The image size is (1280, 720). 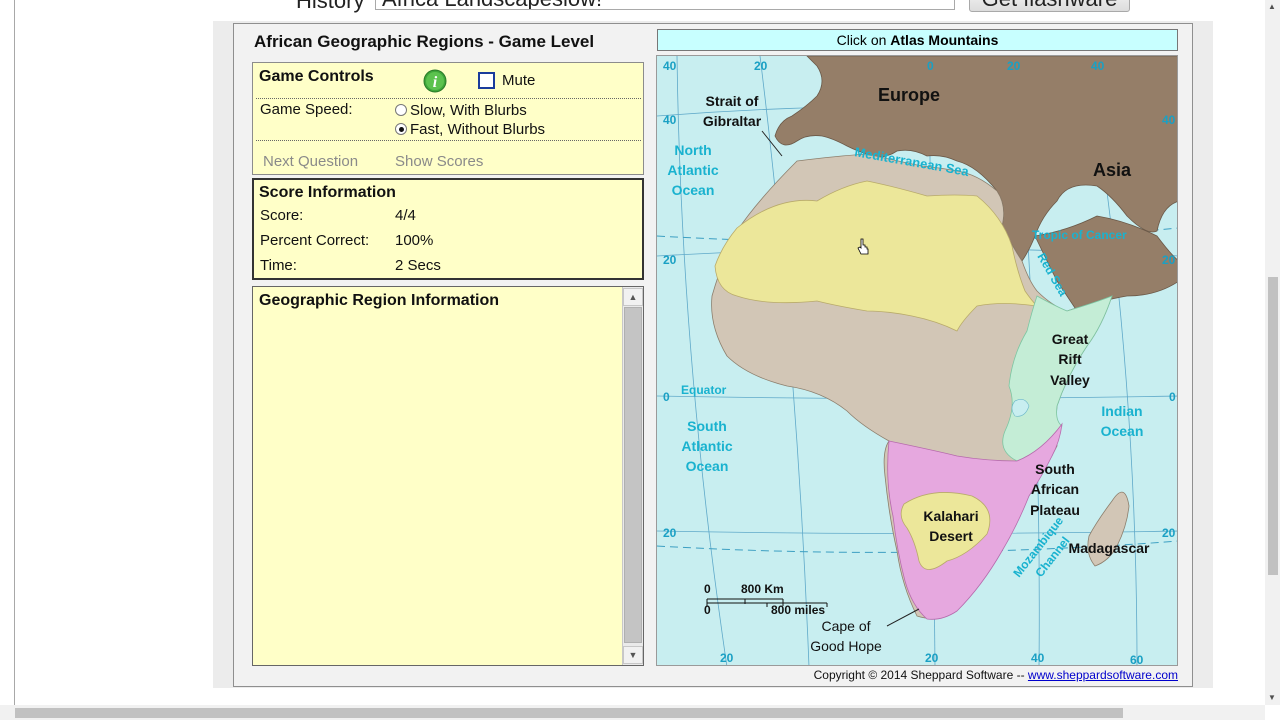 I want to click on great-rift-line-2: Rift, so click(x=1070, y=359).